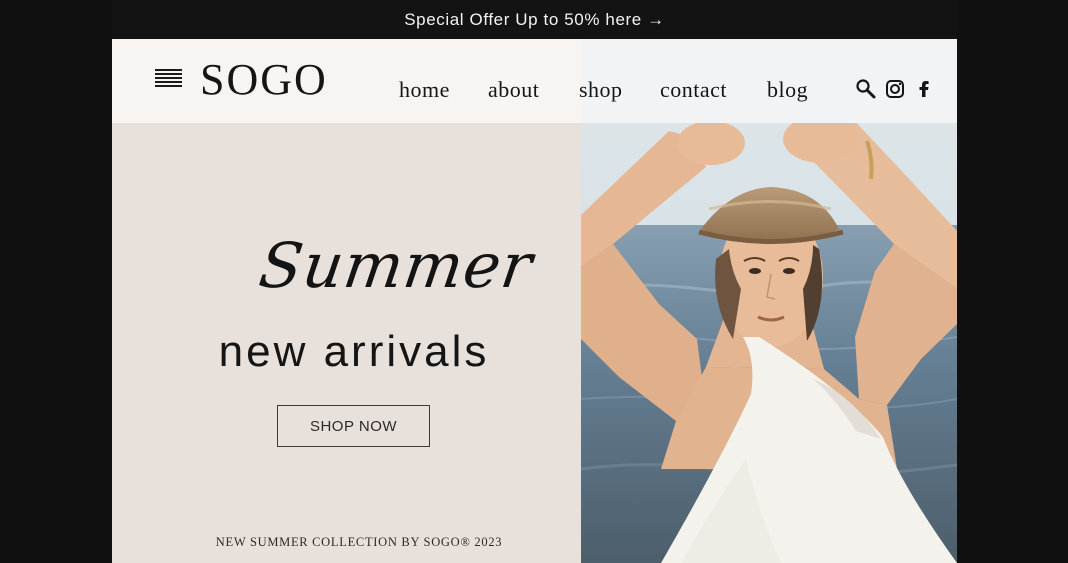  I want to click on shop-now-button: SHOP NOW, so click(353, 426).